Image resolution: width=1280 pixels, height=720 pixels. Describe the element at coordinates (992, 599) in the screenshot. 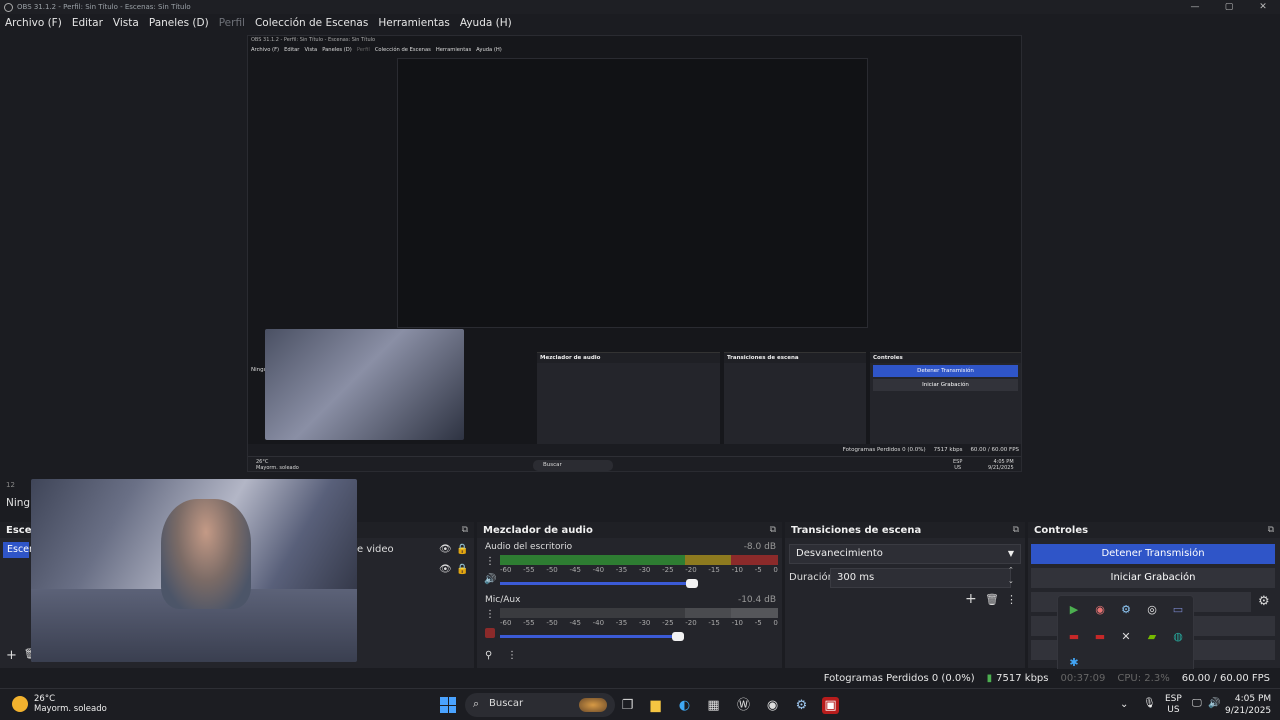

I see `trash-icon: 🗑` at that location.